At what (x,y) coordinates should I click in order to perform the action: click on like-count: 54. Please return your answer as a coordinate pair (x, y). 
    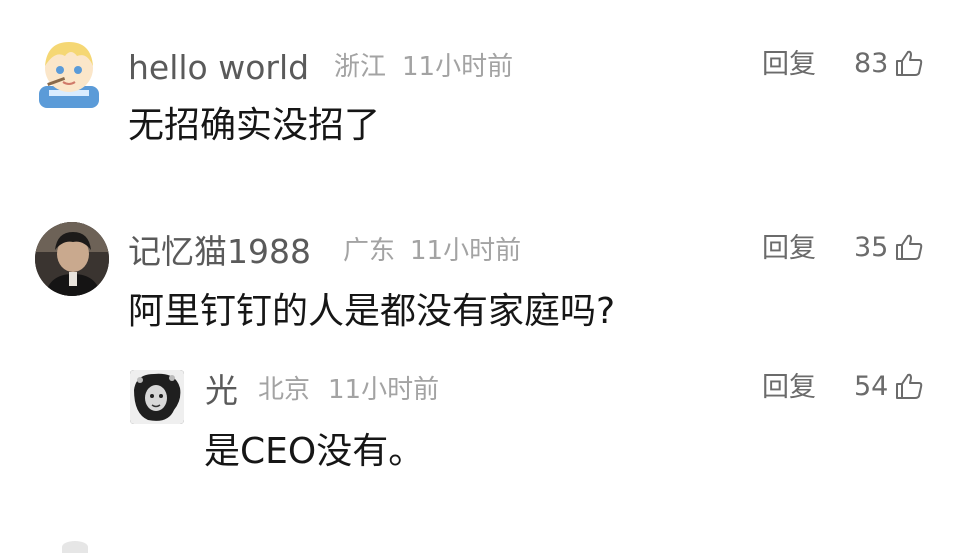
    Looking at the image, I should click on (871, 386).